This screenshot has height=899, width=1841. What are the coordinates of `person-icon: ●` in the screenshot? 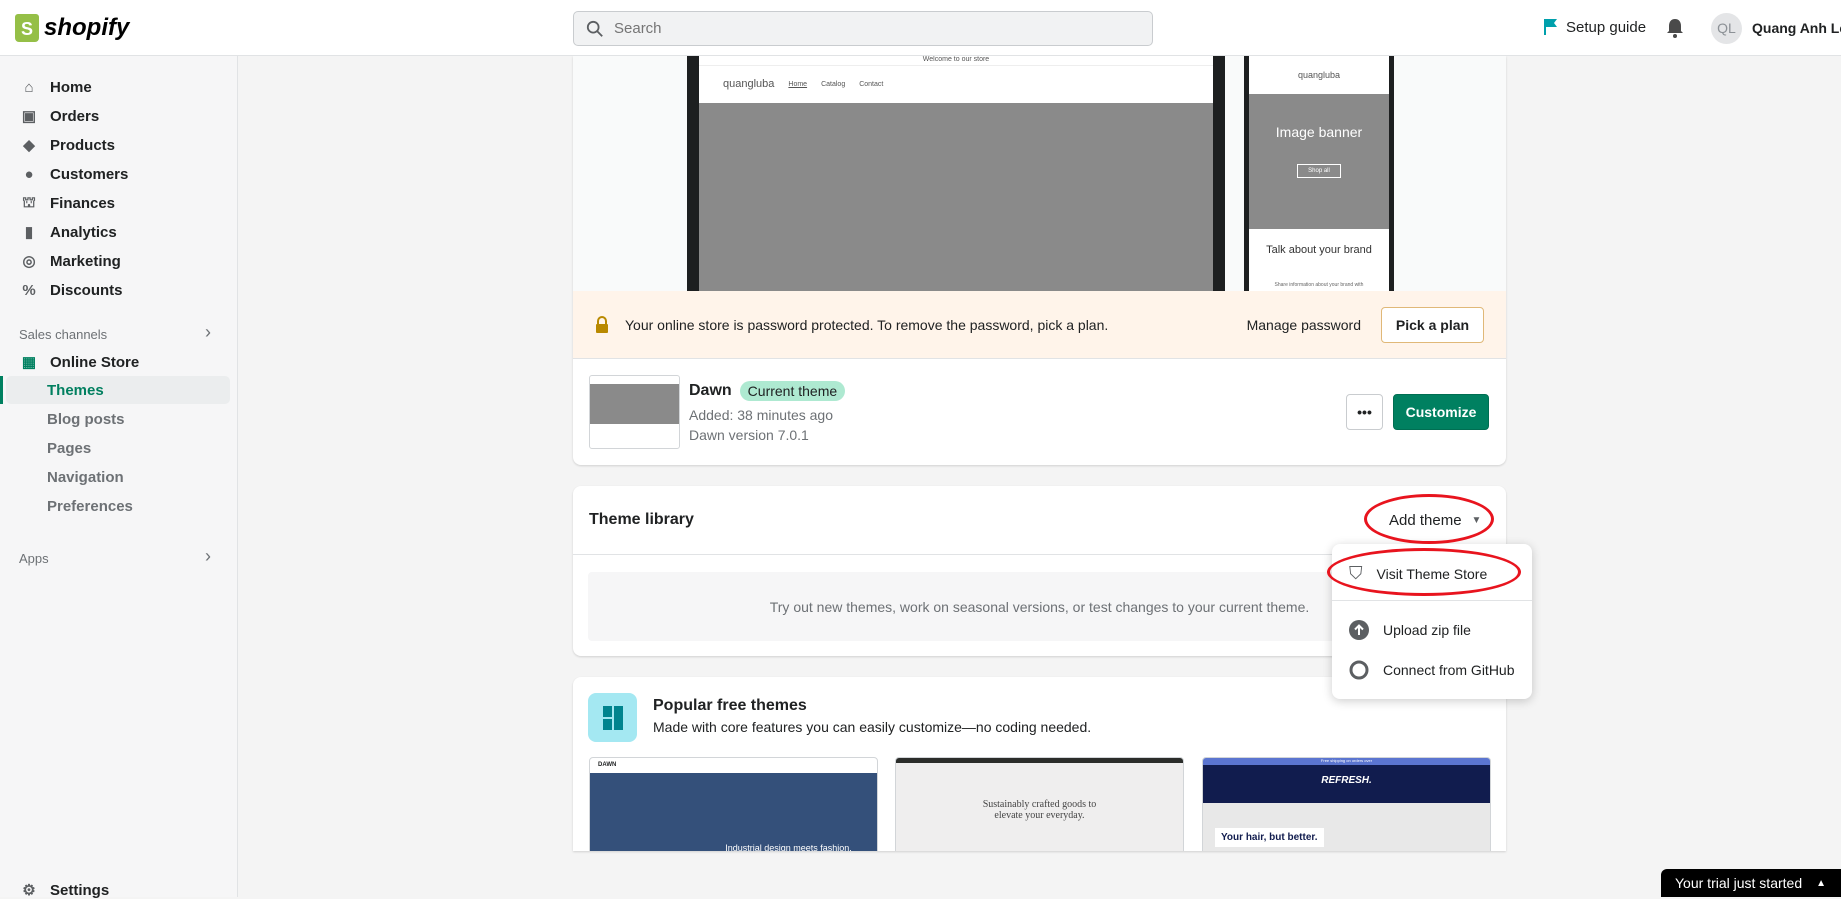 It's located at (29, 174).